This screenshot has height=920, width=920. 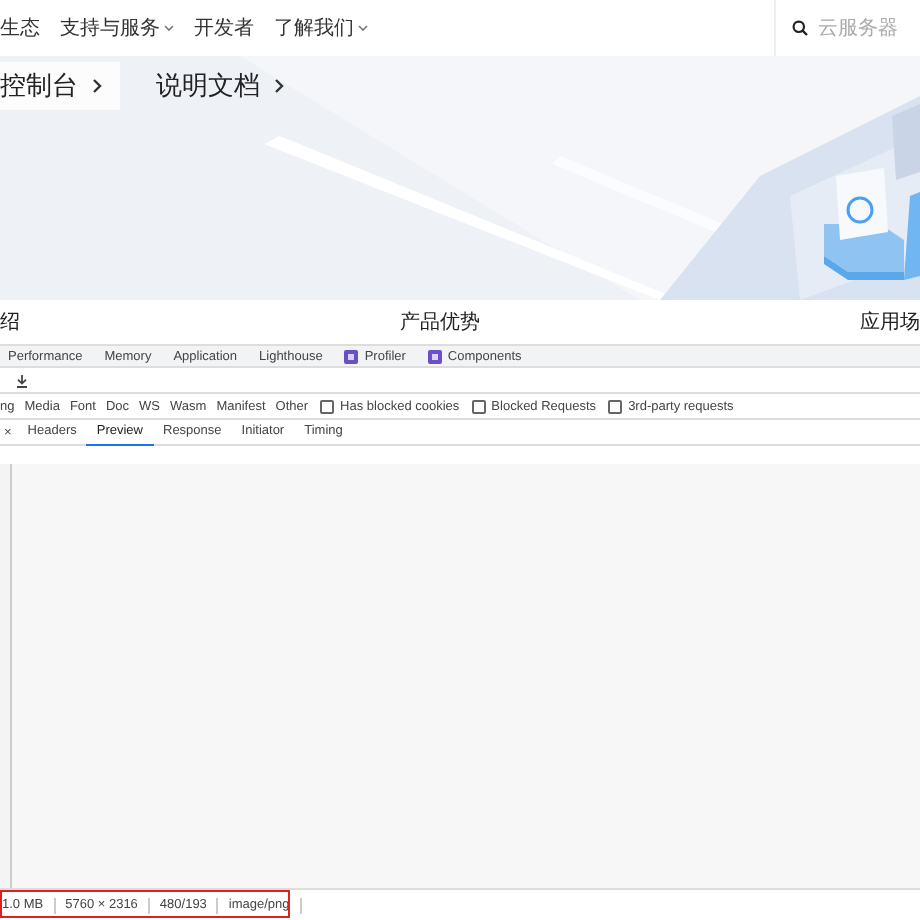 What do you see at coordinates (22, 380) in the screenshot?
I see `download-icon` at bounding box center [22, 380].